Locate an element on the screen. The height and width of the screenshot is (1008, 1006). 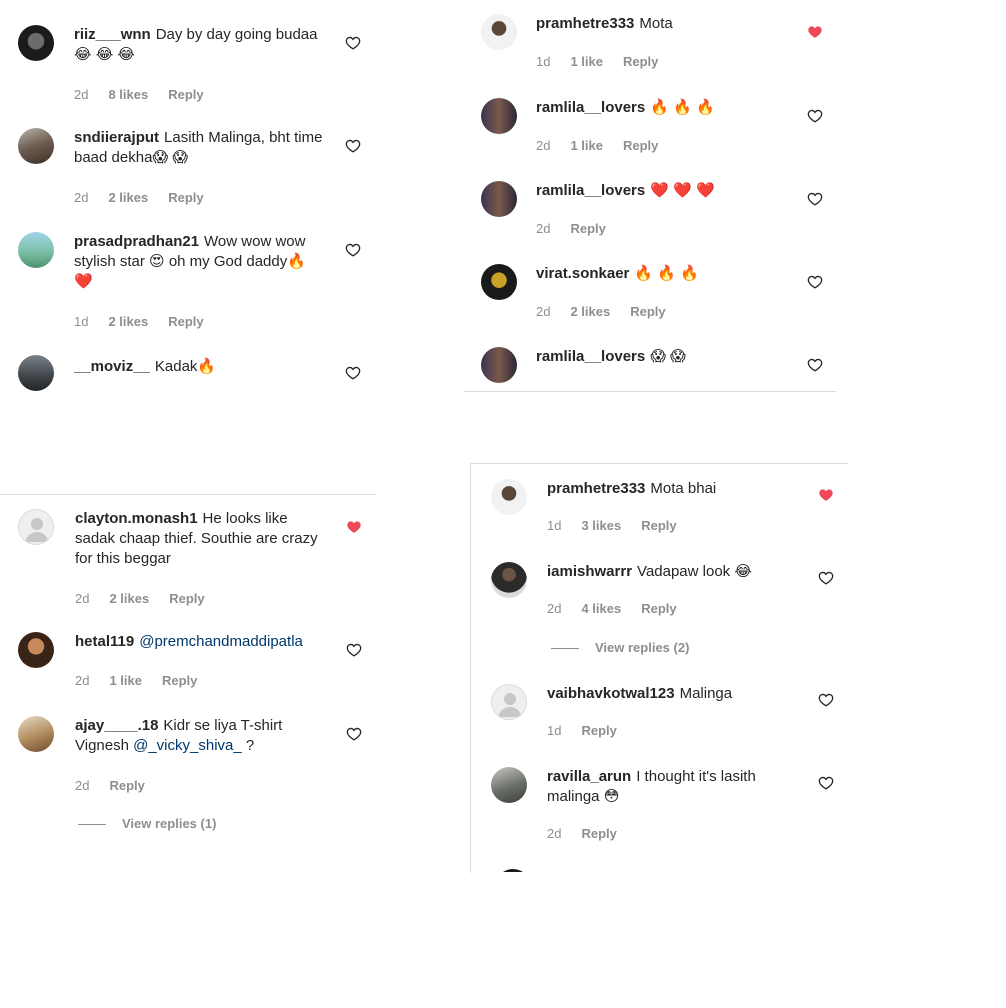
comment-text-end: ? is located at coordinates (250, 745).